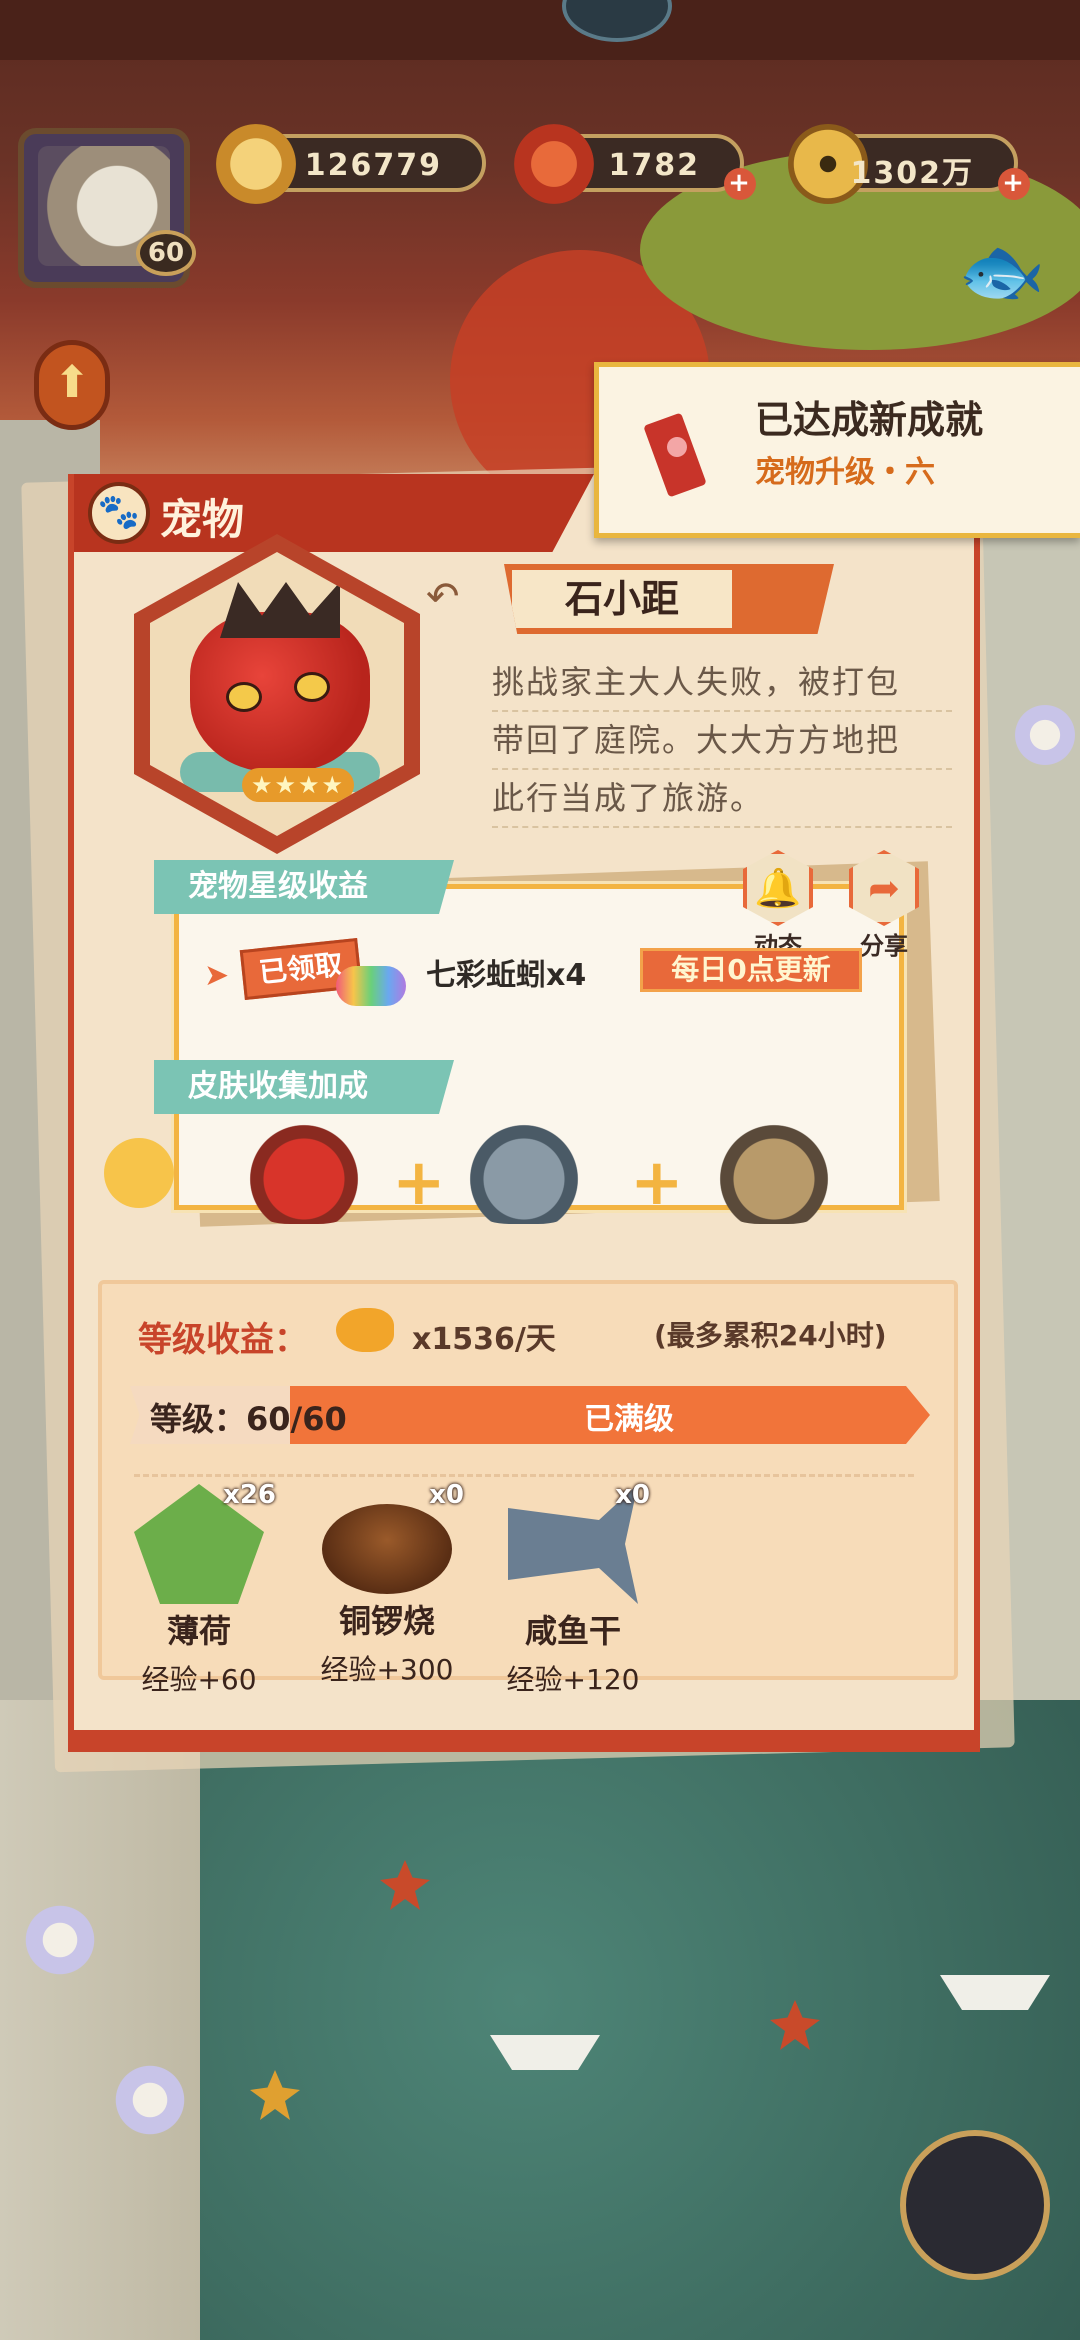 The height and width of the screenshot is (2340, 1080). I want to click on level-label: 等级：60/60, so click(248, 1419).